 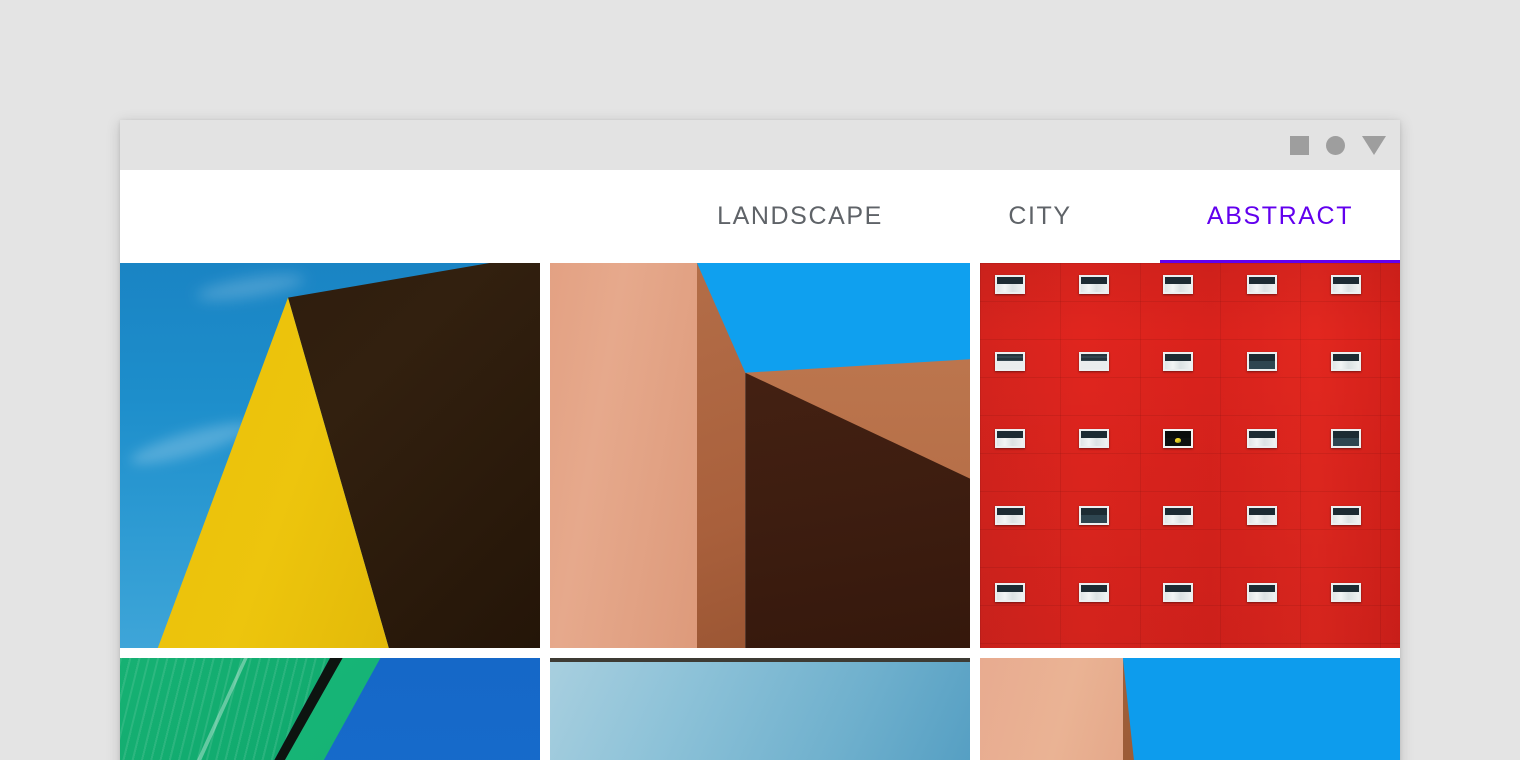 I want to click on square-icon, so click(x=1299, y=145).